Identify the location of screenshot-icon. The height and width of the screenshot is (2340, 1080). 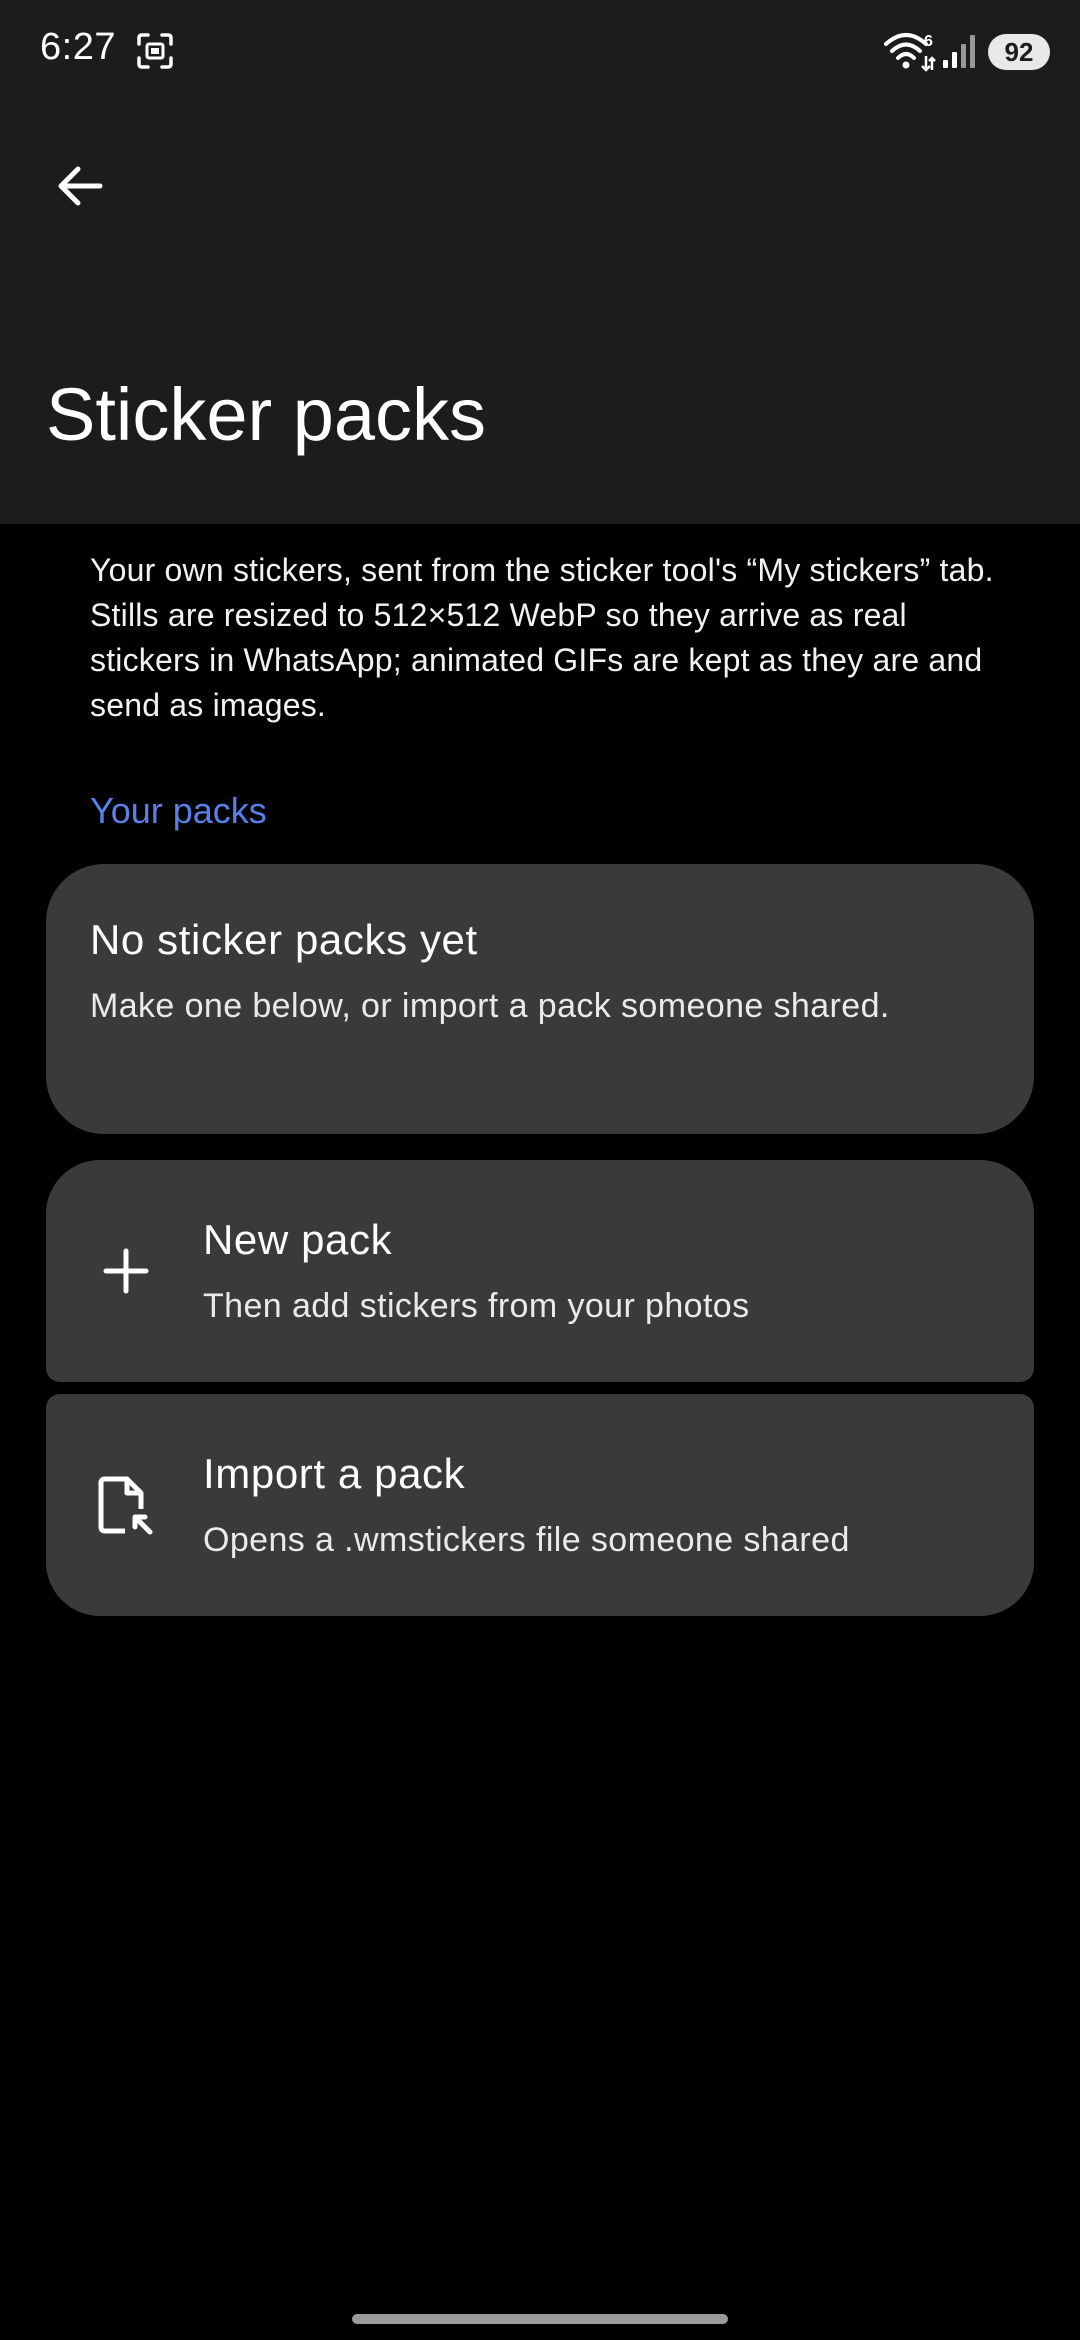
(155, 51).